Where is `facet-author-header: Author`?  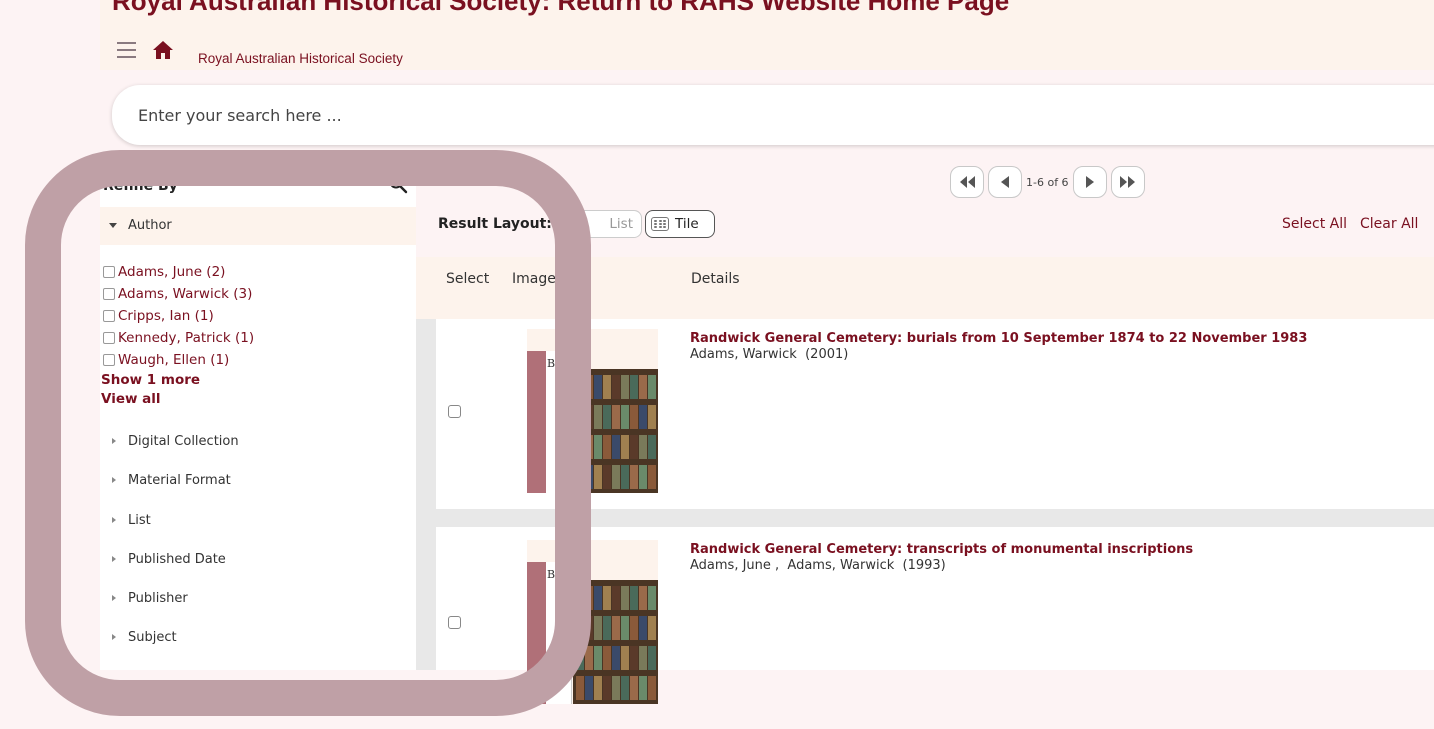
facet-author-header: Author is located at coordinates (258, 226).